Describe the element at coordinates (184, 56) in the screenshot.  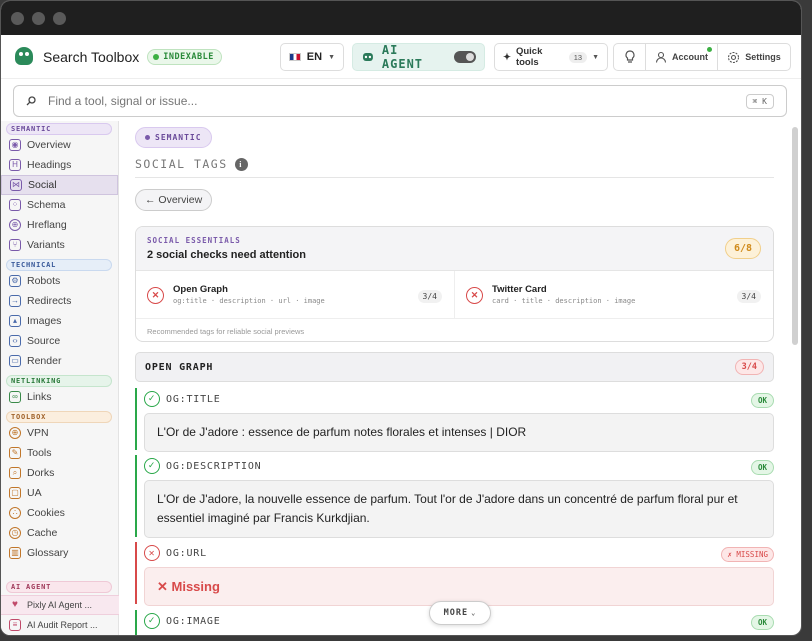
I see `indexable-badge: INDEXABLE` at that location.